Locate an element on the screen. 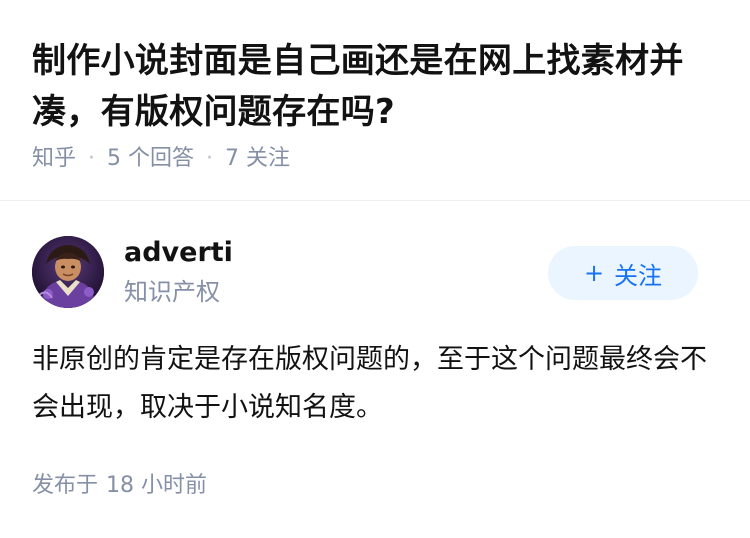 The width and height of the screenshot is (750, 538). source-label: 知乎 is located at coordinates (54, 159).